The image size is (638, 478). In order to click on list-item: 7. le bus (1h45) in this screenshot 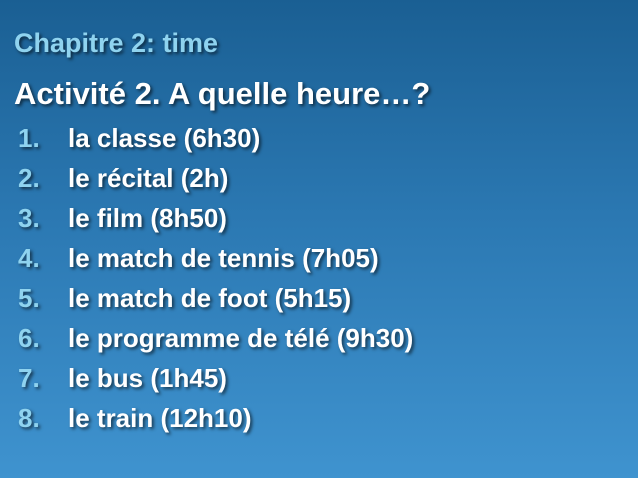, I will do `click(215, 378)`.